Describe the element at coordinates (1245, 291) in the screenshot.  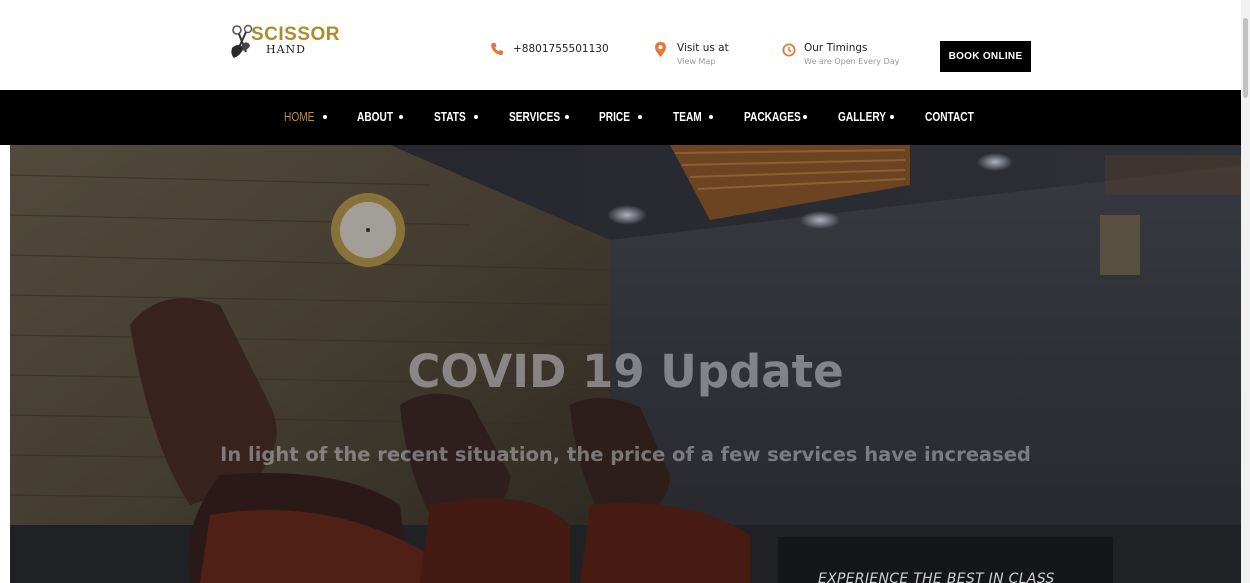
I see `page-scrollbar` at that location.